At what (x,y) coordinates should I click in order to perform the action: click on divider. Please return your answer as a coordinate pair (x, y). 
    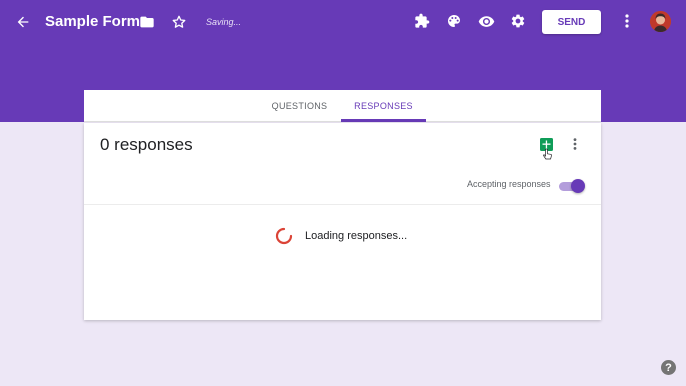
    Looking at the image, I should click on (342, 204).